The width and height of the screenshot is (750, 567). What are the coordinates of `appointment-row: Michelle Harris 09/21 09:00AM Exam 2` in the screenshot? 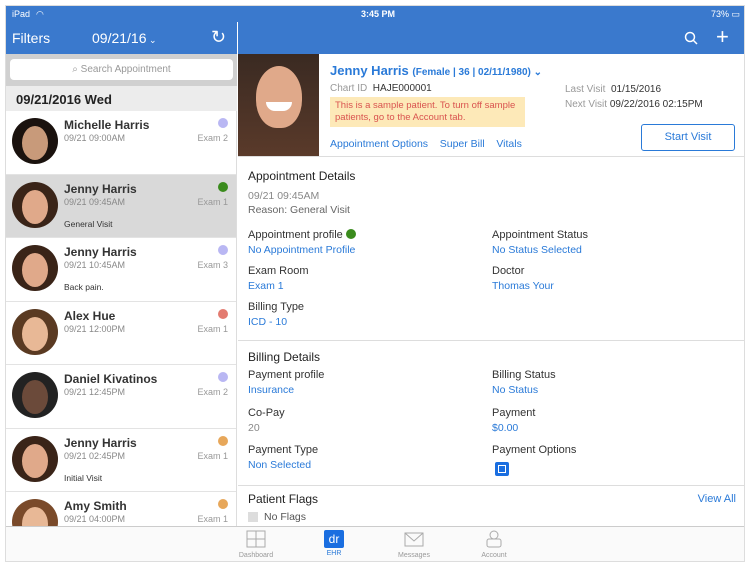 It's located at (121, 143).